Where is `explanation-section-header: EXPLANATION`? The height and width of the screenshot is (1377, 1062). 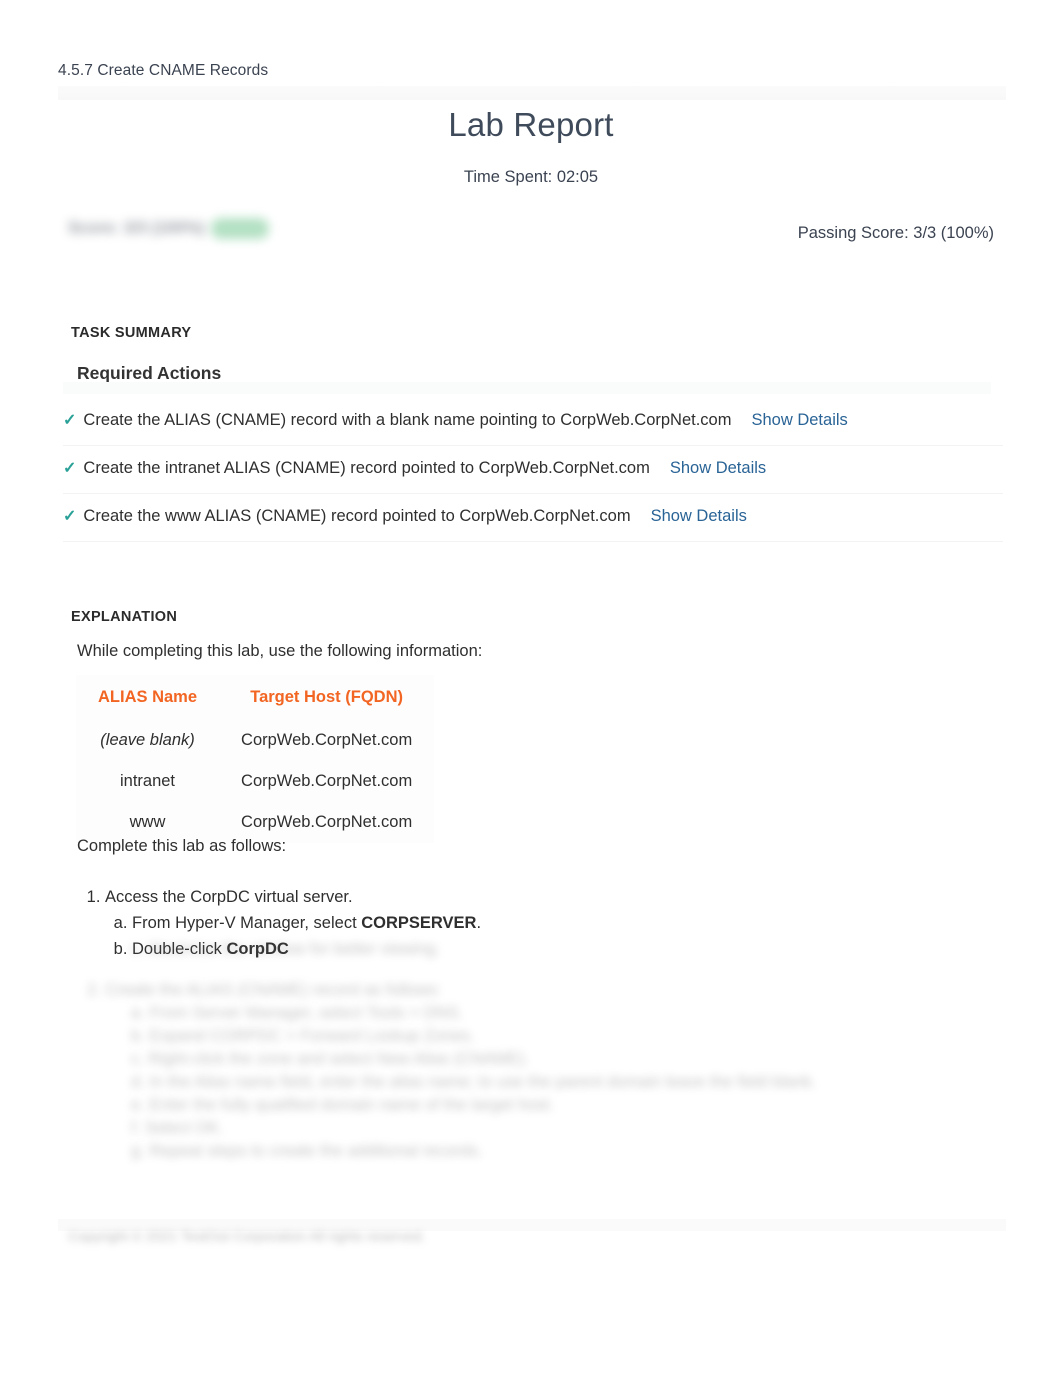 explanation-section-header: EXPLANATION is located at coordinates (124, 617).